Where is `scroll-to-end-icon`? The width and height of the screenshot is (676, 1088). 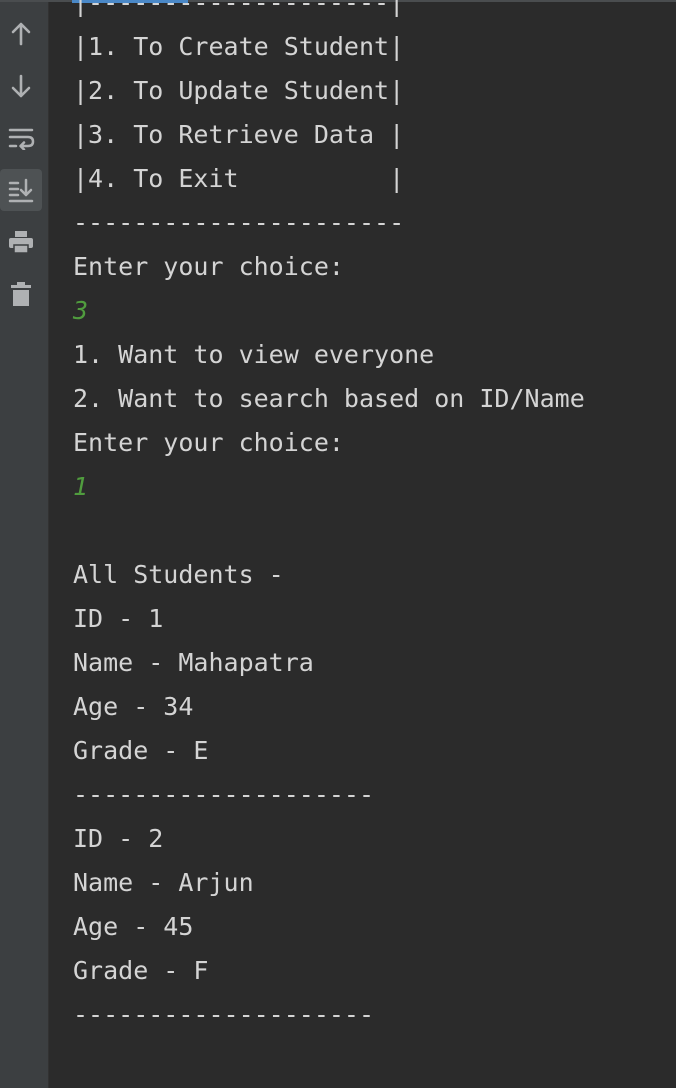 scroll-to-end-icon is located at coordinates (21, 190).